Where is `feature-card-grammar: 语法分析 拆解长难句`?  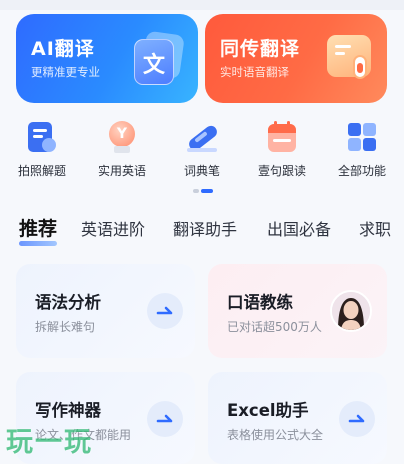
feature-card-grammar: 语法分析 拆解长难句 is located at coordinates (105, 311).